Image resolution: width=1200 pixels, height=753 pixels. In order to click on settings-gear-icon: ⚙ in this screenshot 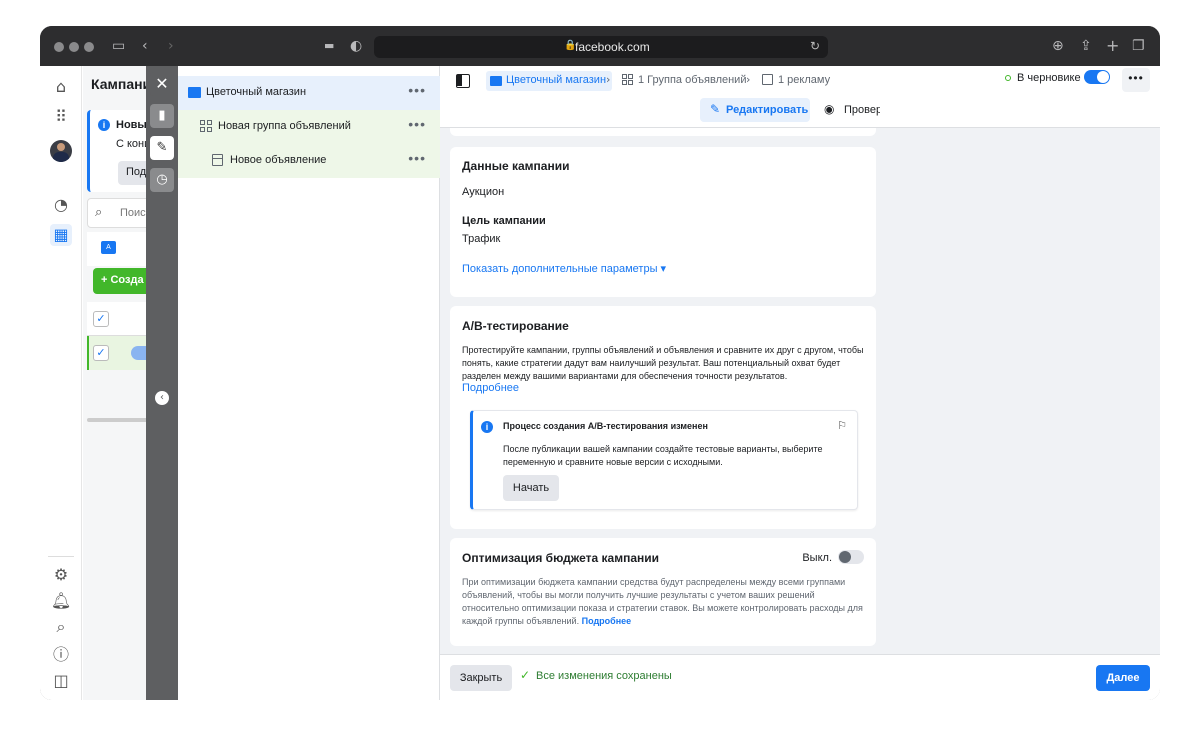, I will do `click(61, 575)`.